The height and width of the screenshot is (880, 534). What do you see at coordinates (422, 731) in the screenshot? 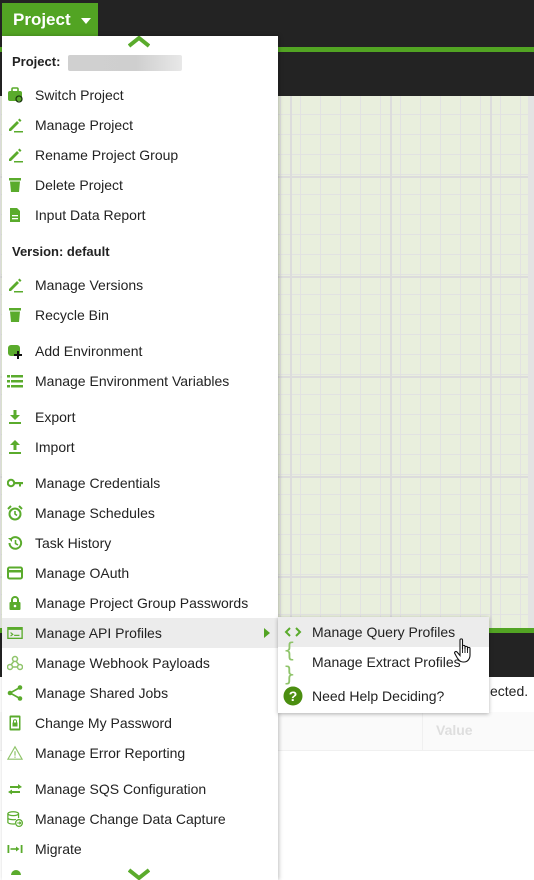
I see `column-divider` at bounding box center [422, 731].